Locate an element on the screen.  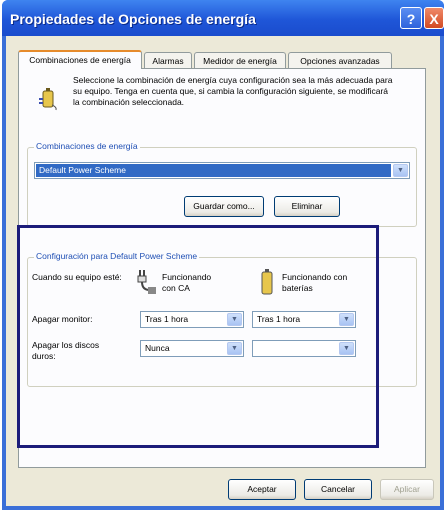
help-button: ? is located at coordinates (411, 18).